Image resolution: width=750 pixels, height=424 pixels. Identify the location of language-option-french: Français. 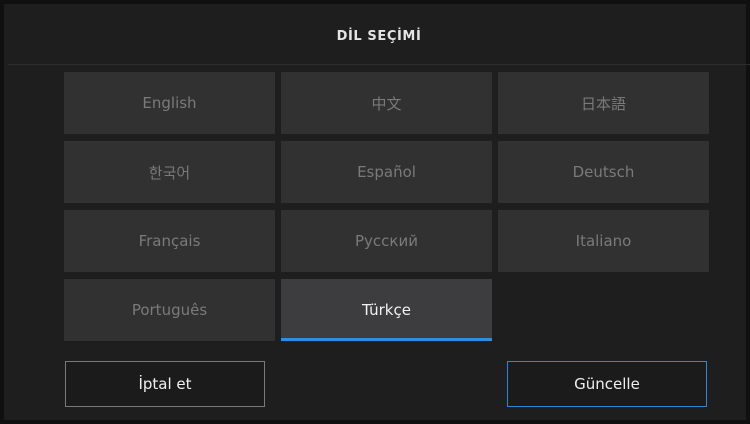
(169, 241).